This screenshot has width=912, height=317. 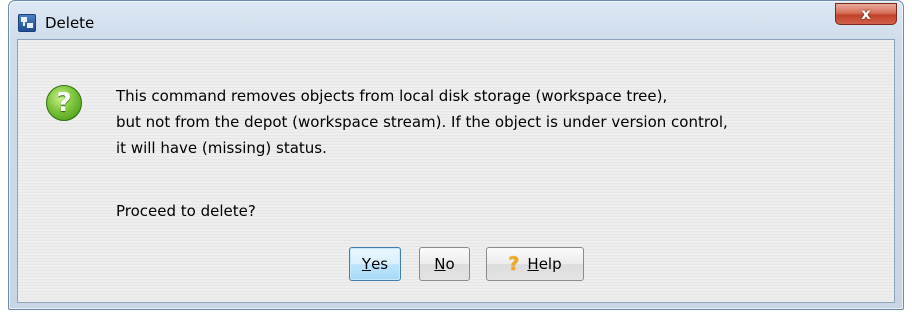 What do you see at coordinates (186, 211) in the screenshot?
I see `confirm-prompt: Proceed to delete?` at bounding box center [186, 211].